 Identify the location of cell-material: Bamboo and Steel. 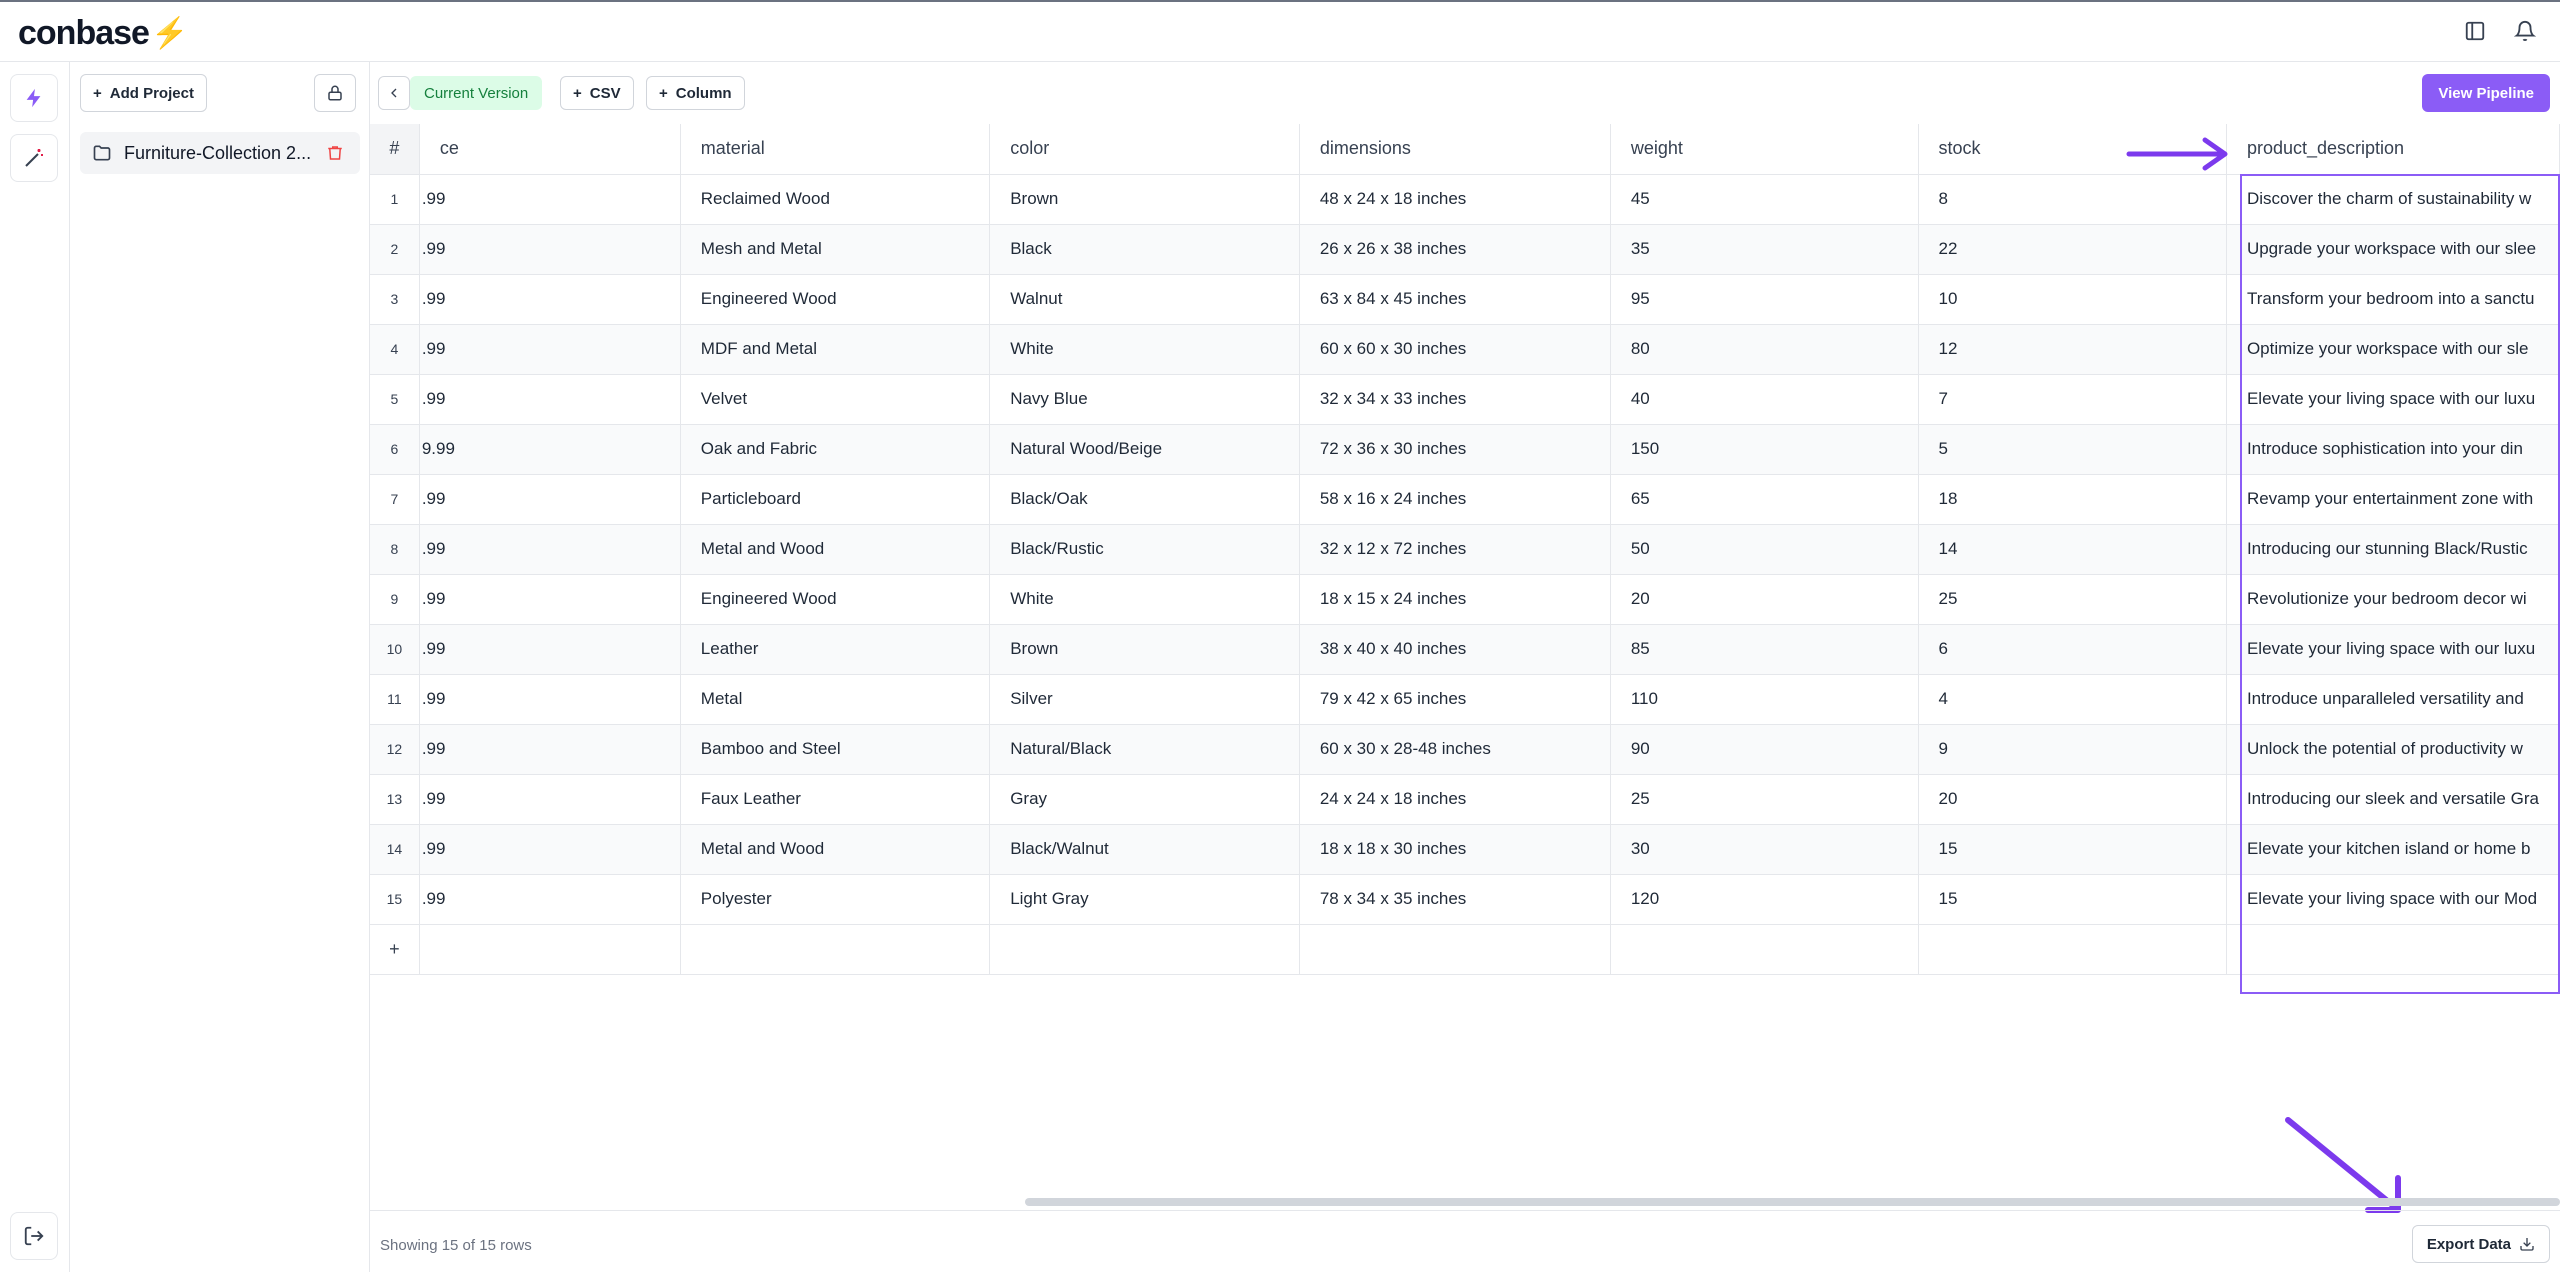
(835, 749).